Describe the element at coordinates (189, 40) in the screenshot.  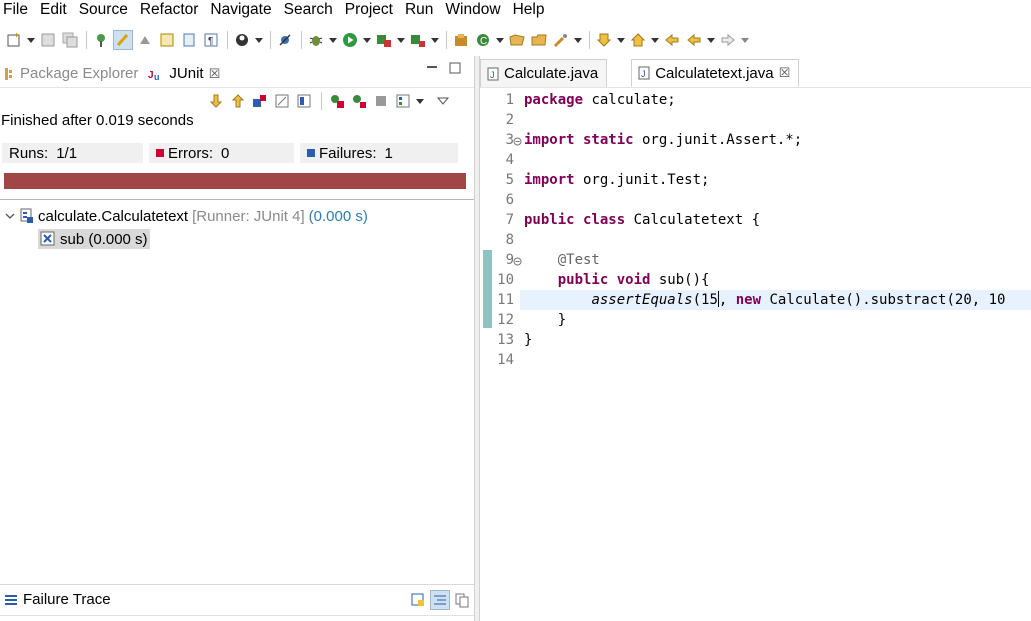
I see `show-whitespace-icon` at that location.